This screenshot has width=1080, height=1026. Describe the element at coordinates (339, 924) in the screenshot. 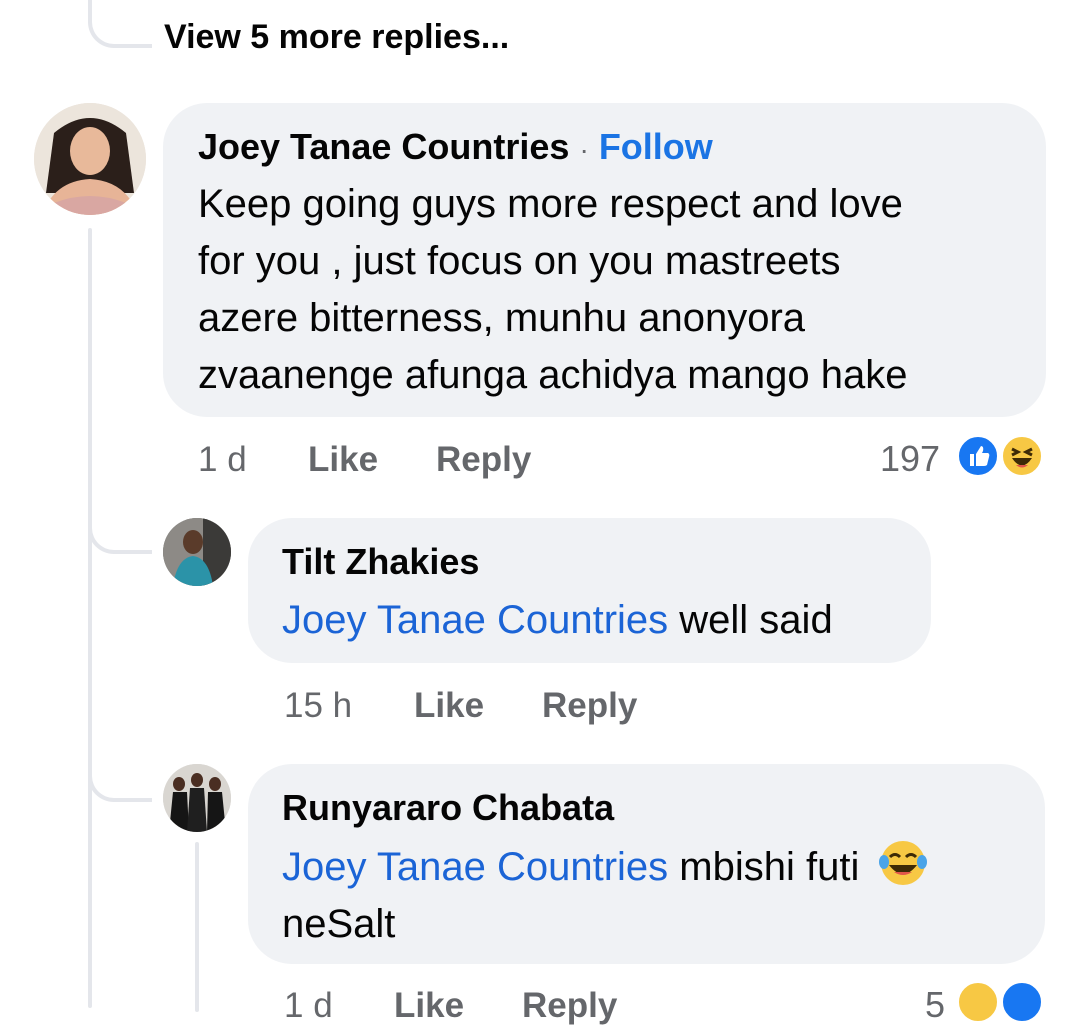

I see `reply-text-line: neSalt` at that location.